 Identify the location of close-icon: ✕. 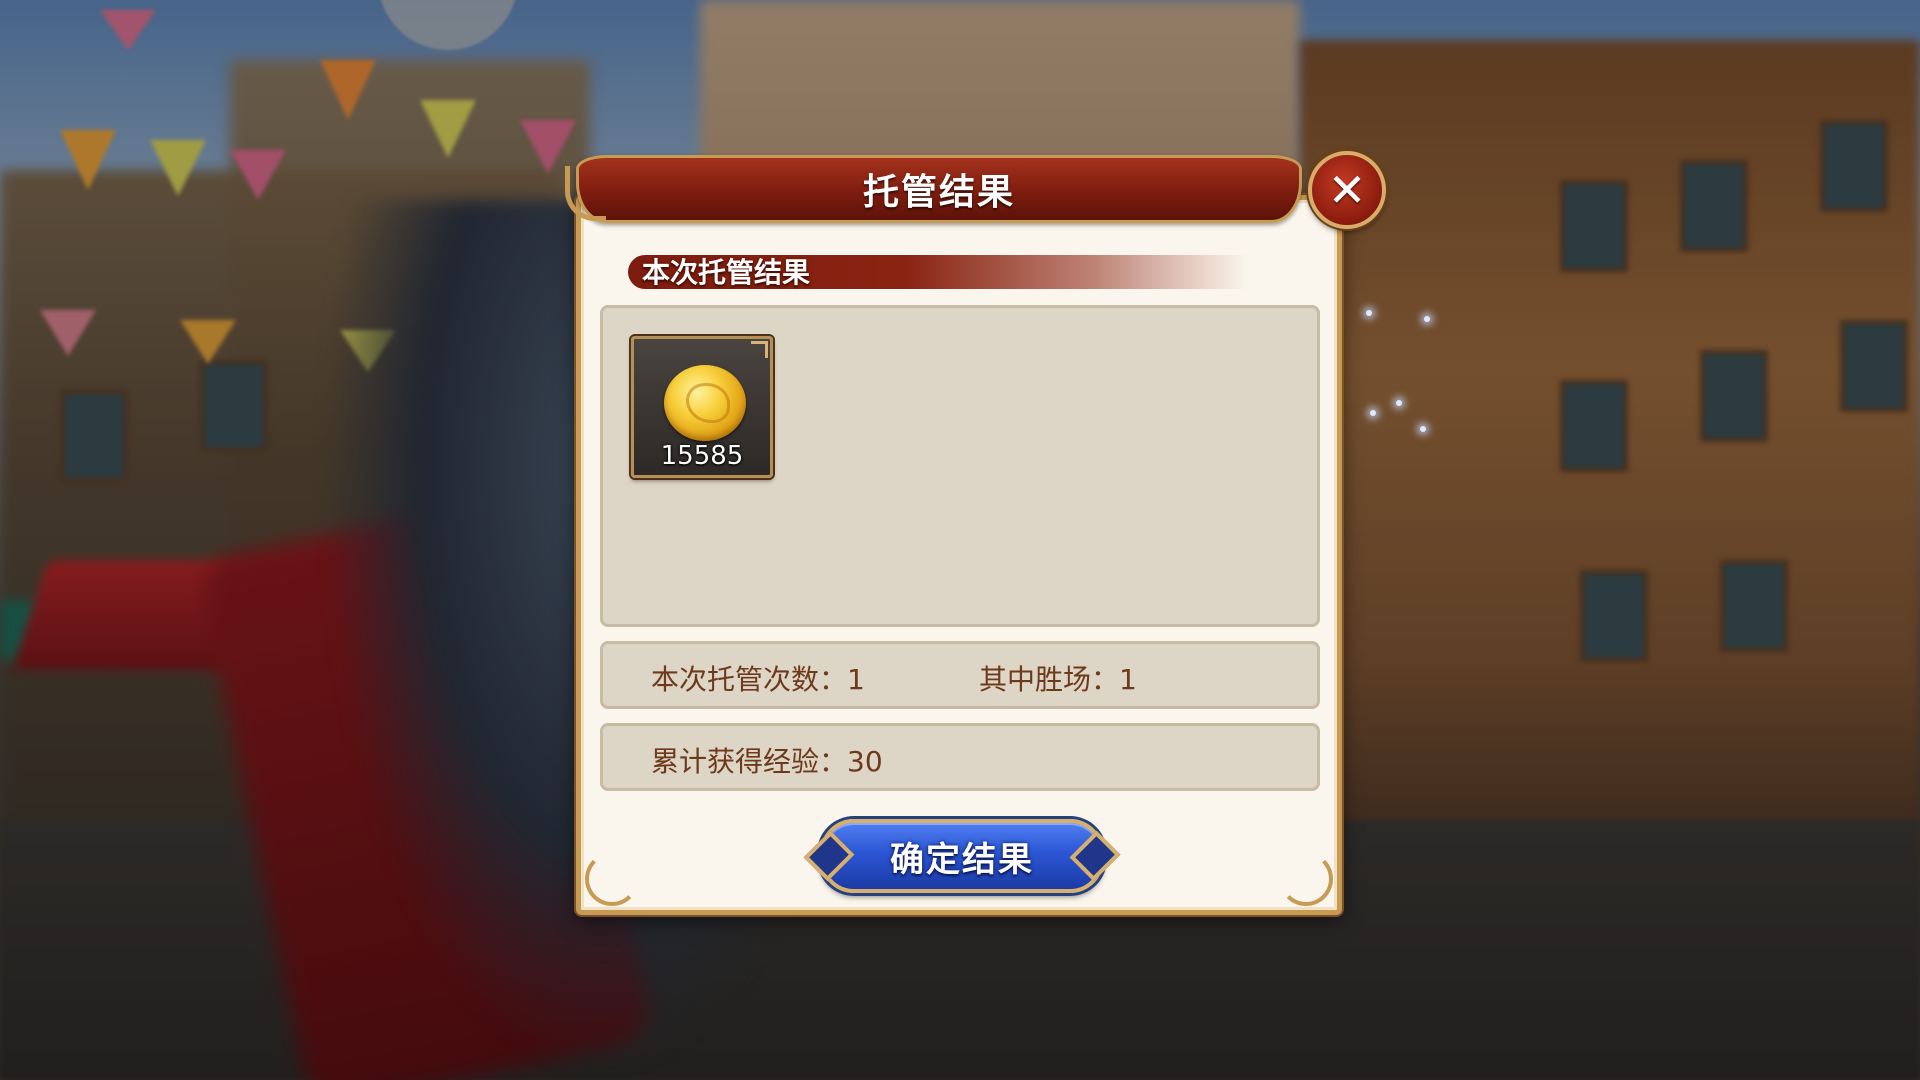
(1347, 190).